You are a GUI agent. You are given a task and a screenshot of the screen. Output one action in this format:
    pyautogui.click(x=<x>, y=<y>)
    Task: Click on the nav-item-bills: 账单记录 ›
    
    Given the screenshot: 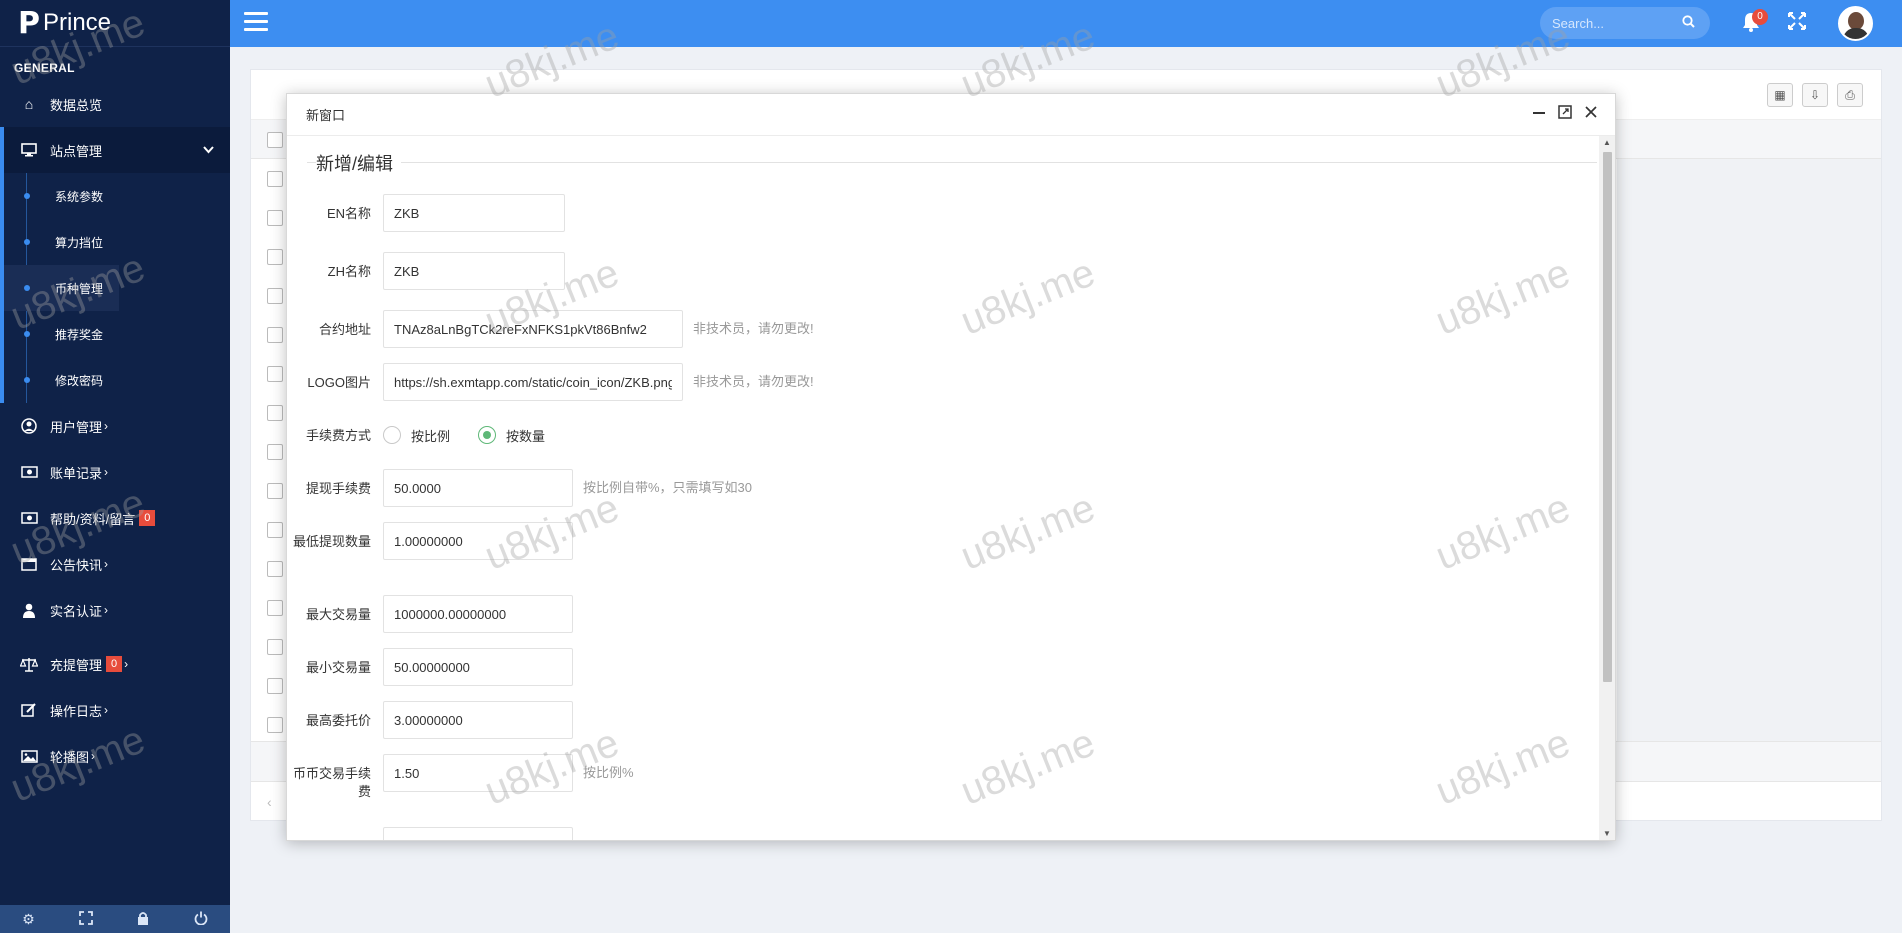 What is the action you would take?
    pyautogui.click(x=115, y=472)
    